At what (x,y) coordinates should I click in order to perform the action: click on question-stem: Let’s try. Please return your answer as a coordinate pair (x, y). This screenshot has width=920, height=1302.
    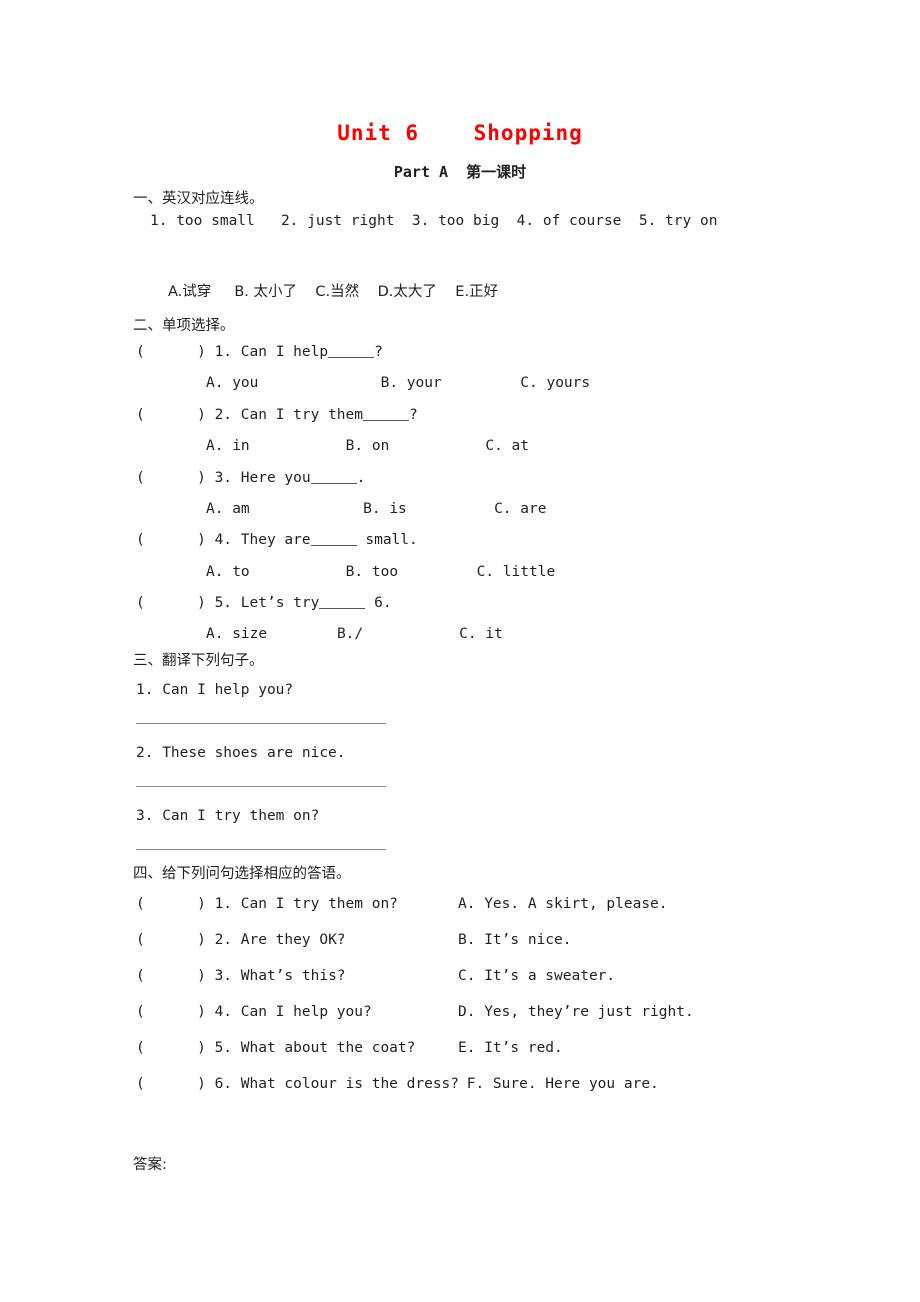
    Looking at the image, I should click on (280, 603).